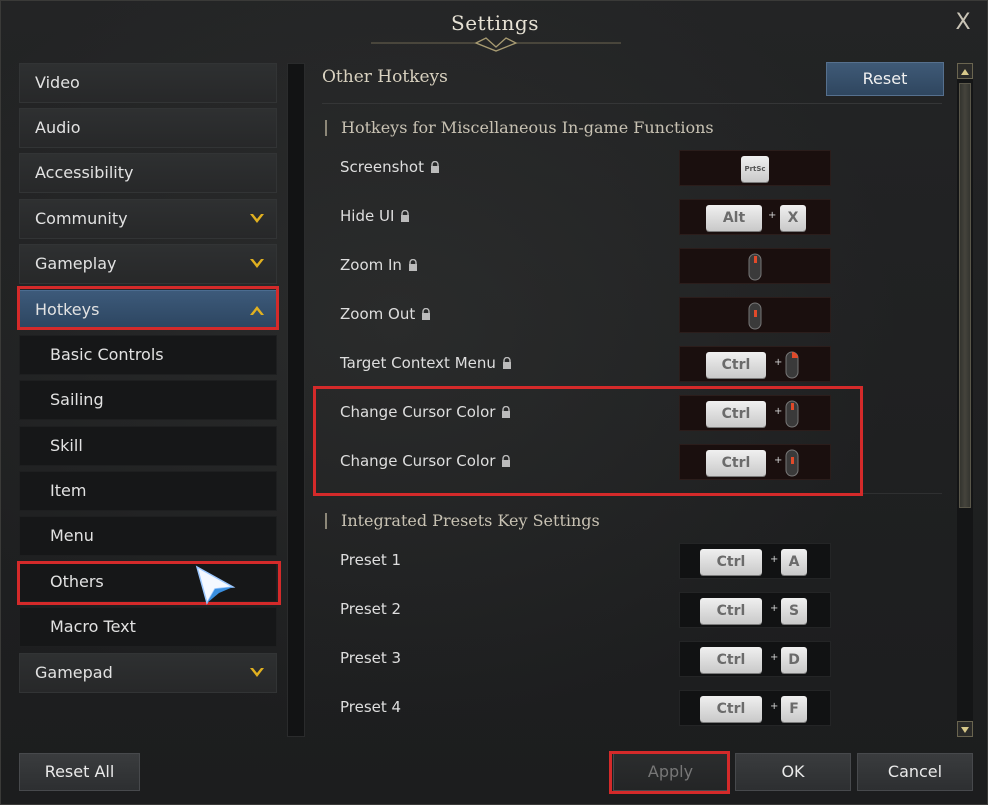 The width and height of the screenshot is (988, 805). I want to click on hotkey-slot-change-cursor-color-1: Ctrl +, so click(755, 413).